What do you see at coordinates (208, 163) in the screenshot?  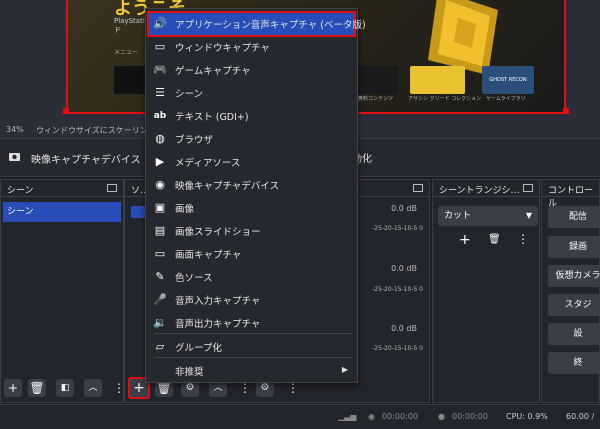 I see `menu-item-label: メディアソース` at bounding box center [208, 163].